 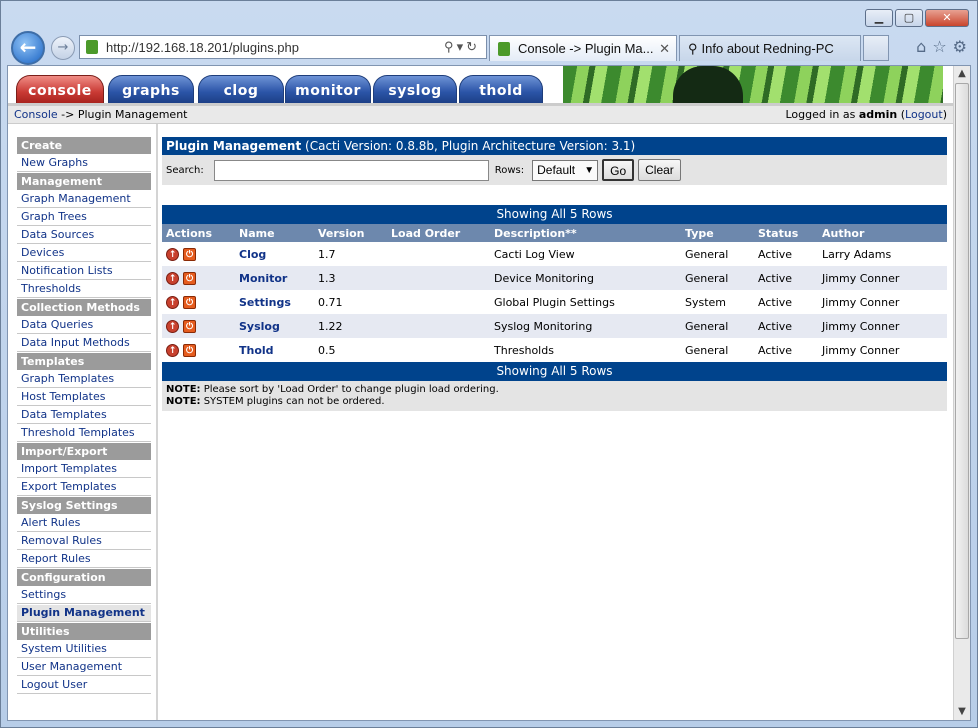 I want to click on rows-select: Default ▼, so click(x=565, y=170).